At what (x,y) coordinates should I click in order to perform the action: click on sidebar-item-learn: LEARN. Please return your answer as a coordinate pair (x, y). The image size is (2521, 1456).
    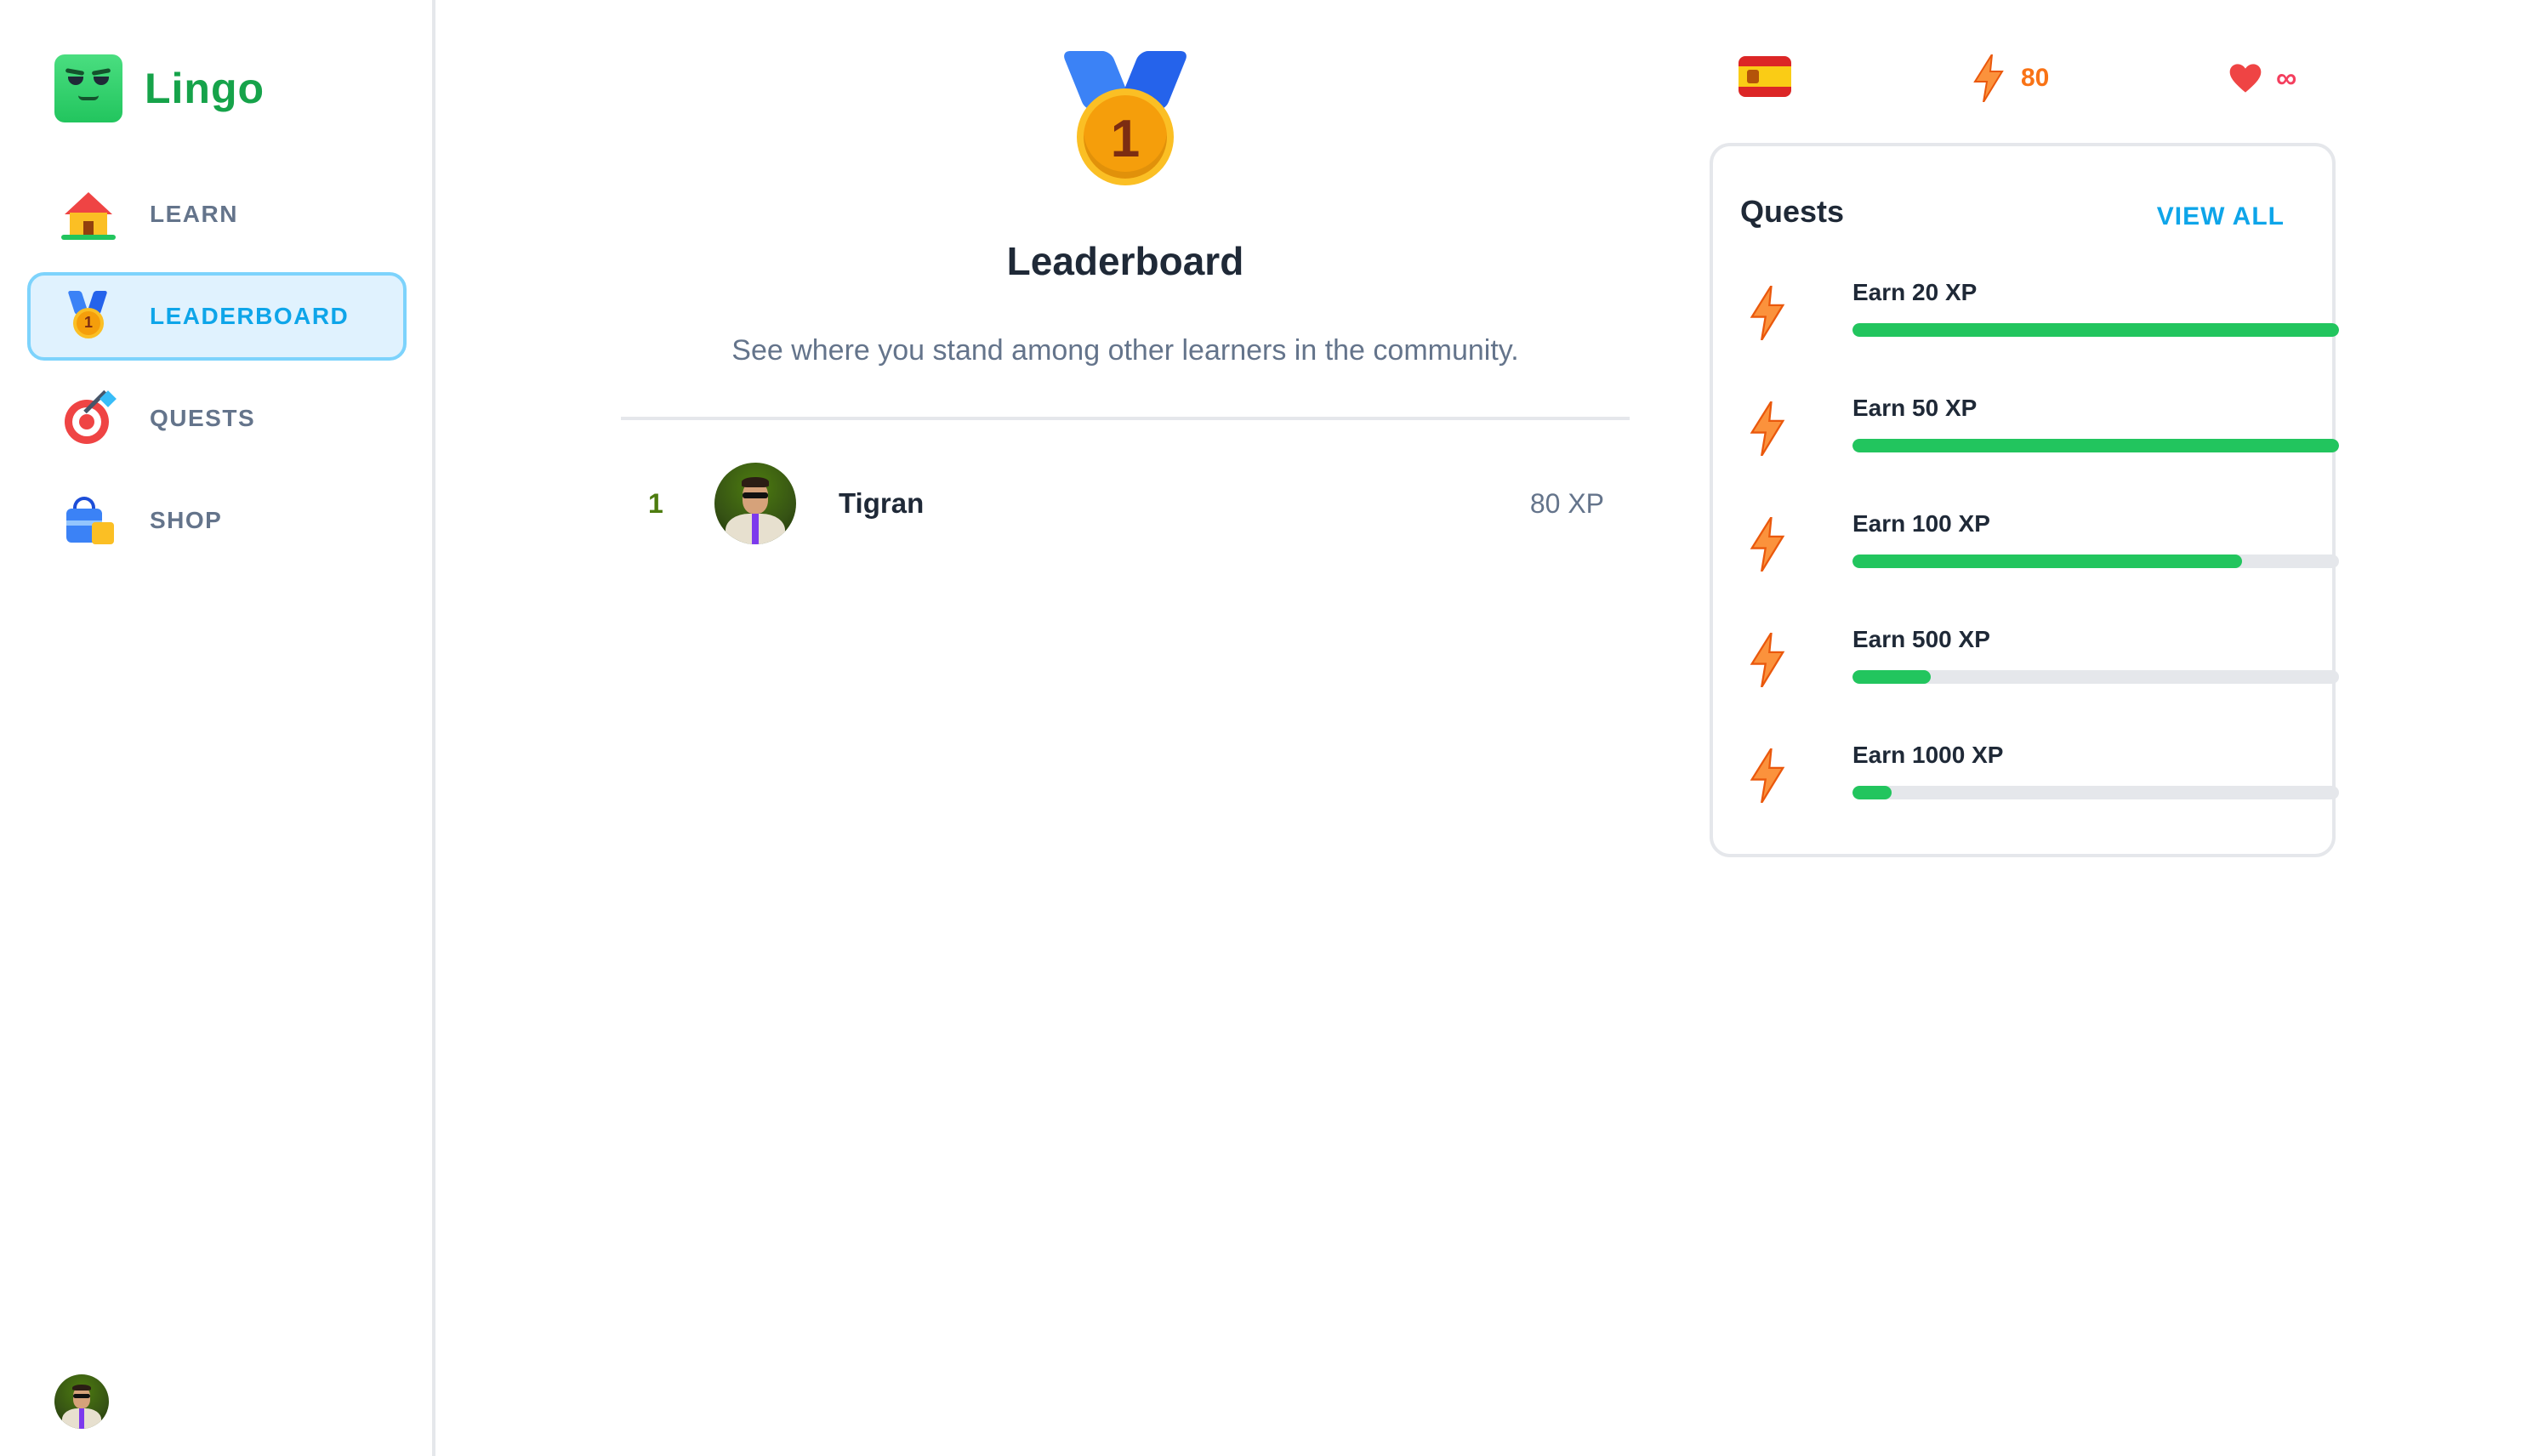
    Looking at the image, I should click on (217, 214).